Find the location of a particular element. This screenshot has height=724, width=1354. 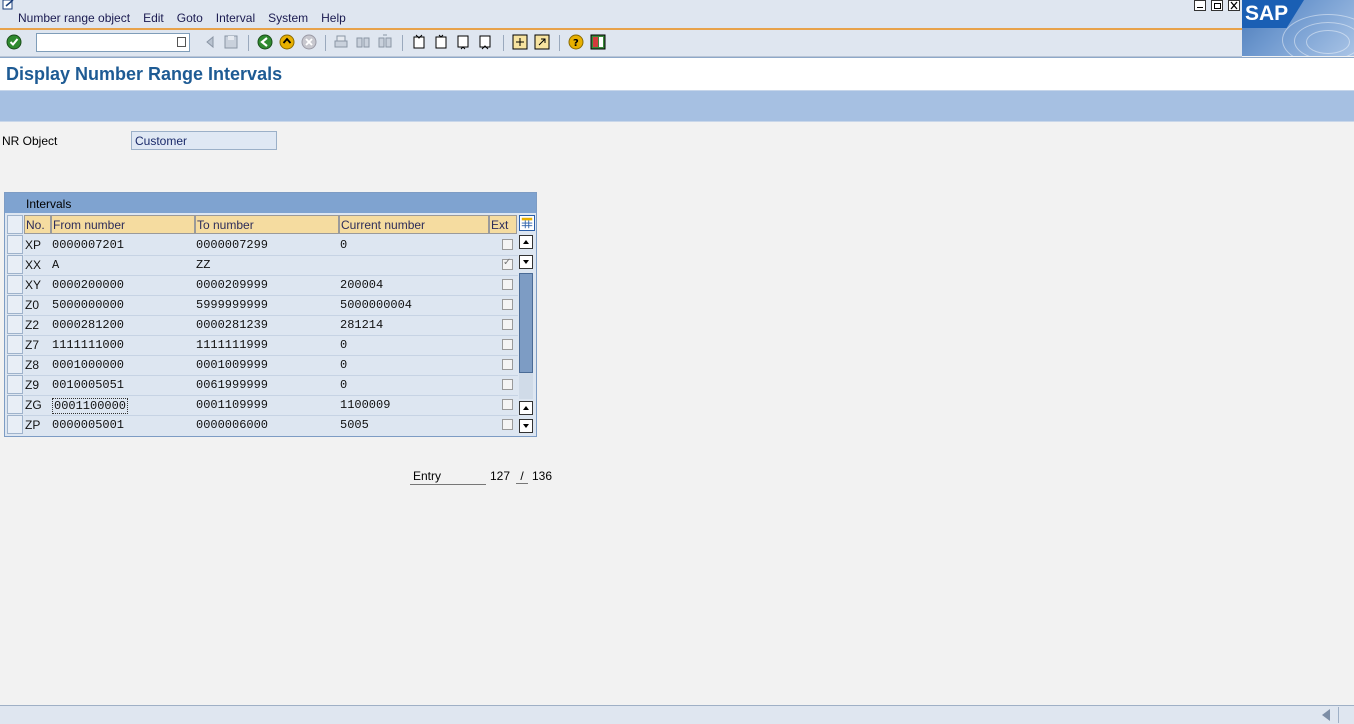

shortcut-icon is located at coordinates (542, 42).